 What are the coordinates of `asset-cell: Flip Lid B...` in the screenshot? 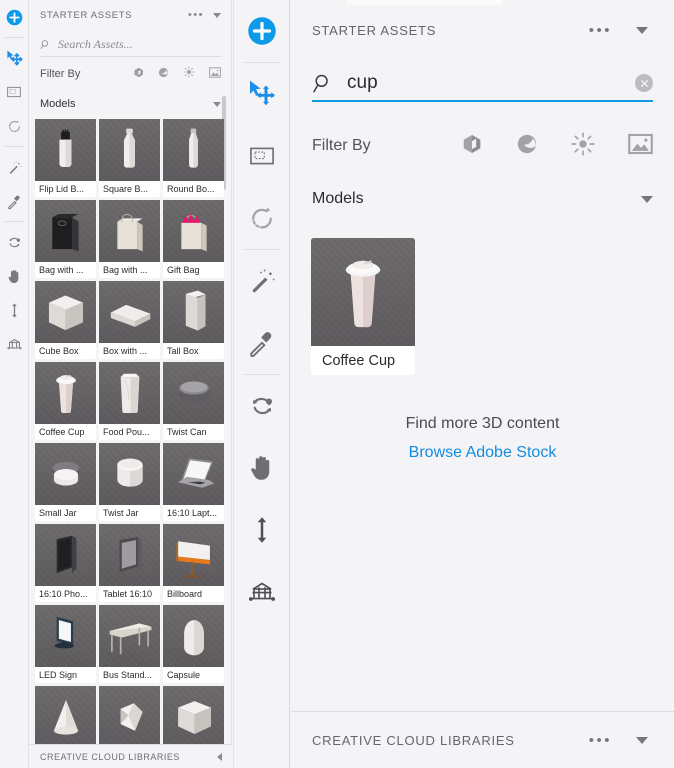 It's located at (65, 158).